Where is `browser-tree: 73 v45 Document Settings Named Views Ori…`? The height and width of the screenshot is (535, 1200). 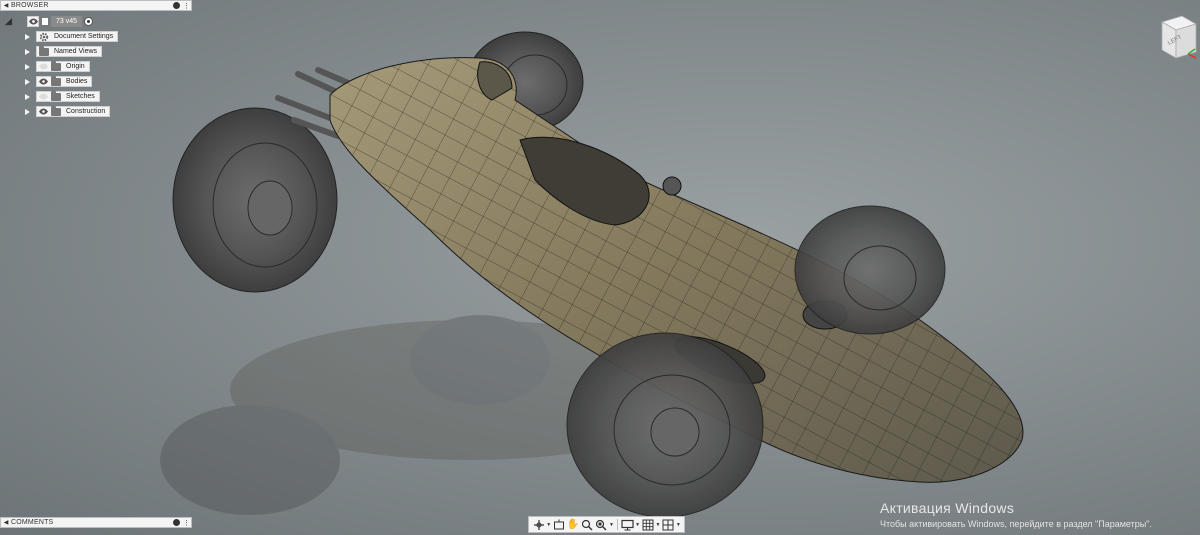
browser-tree: 73 v45 Document Settings Named Views Ori… is located at coordinates (59, 66).